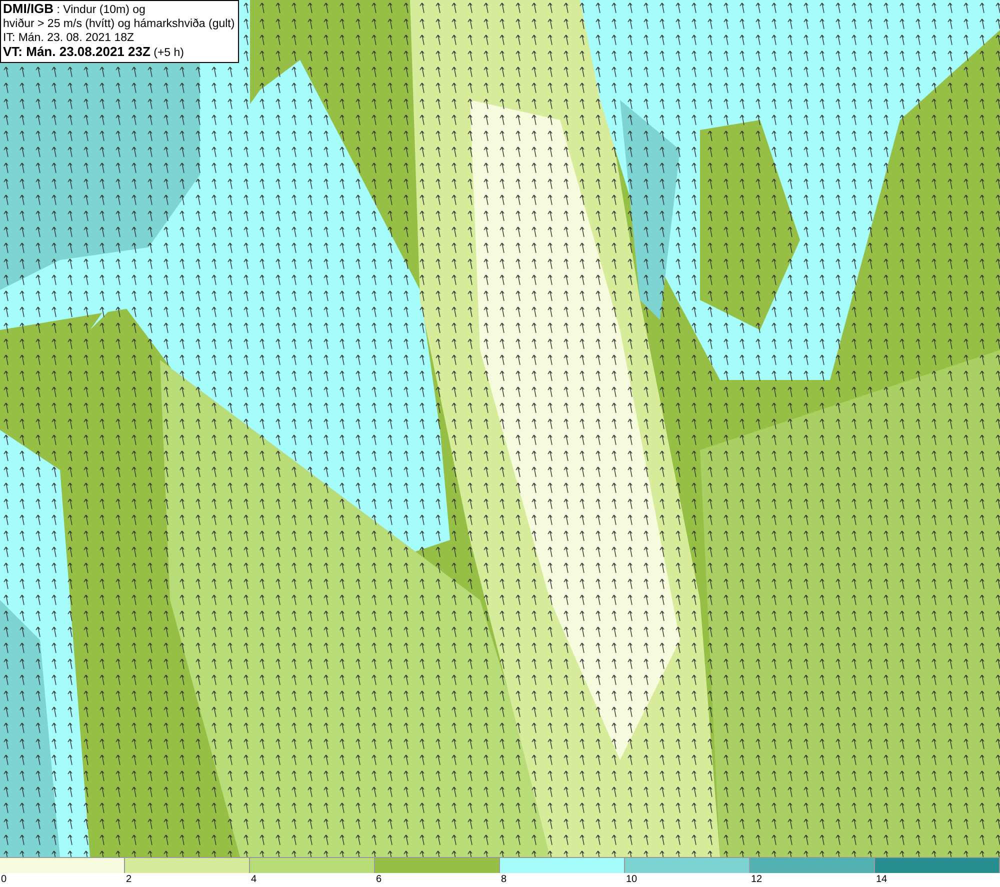 The image size is (1000, 887). What do you see at coordinates (757, 880) in the screenshot?
I see `legend-tick-label: 12` at bounding box center [757, 880].